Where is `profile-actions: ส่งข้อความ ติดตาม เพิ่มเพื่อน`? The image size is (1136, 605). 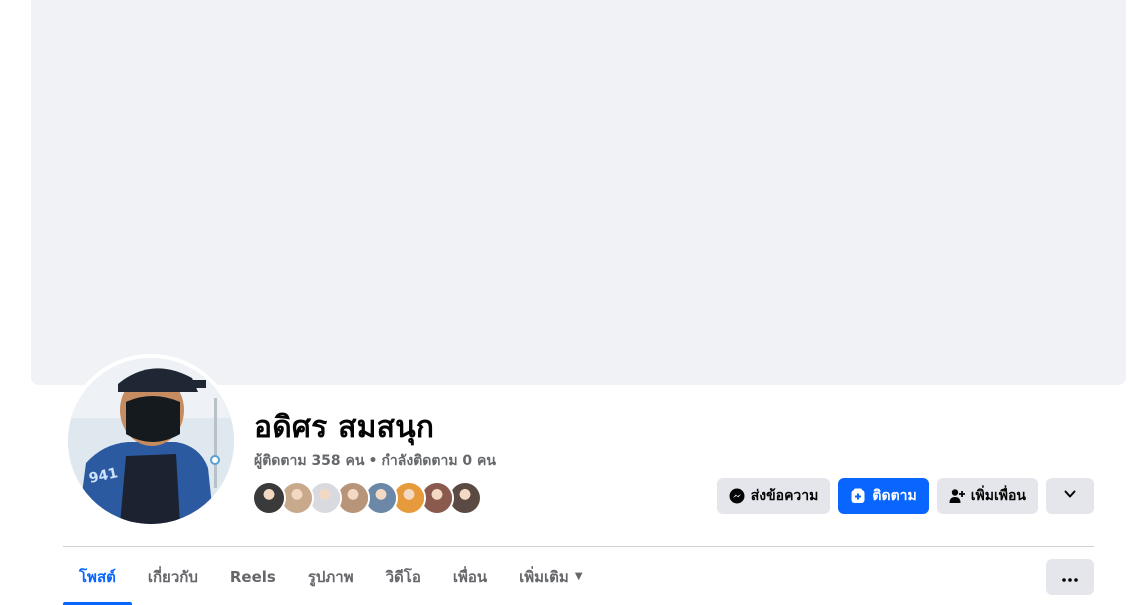 profile-actions: ส่งข้อความ ติดตาม เพิ่มเพื่อน is located at coordinates (905, 496).